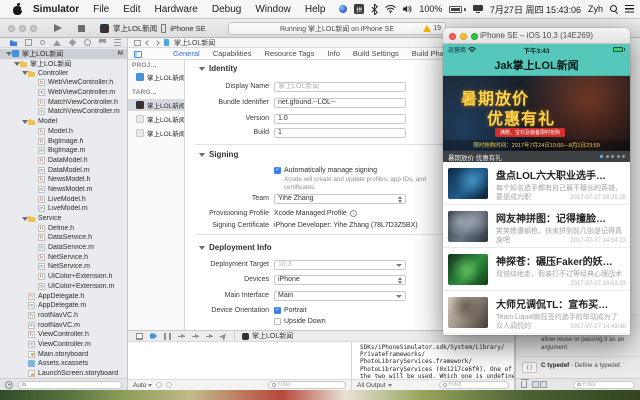  I want to click on add-button, so click(9, 384).